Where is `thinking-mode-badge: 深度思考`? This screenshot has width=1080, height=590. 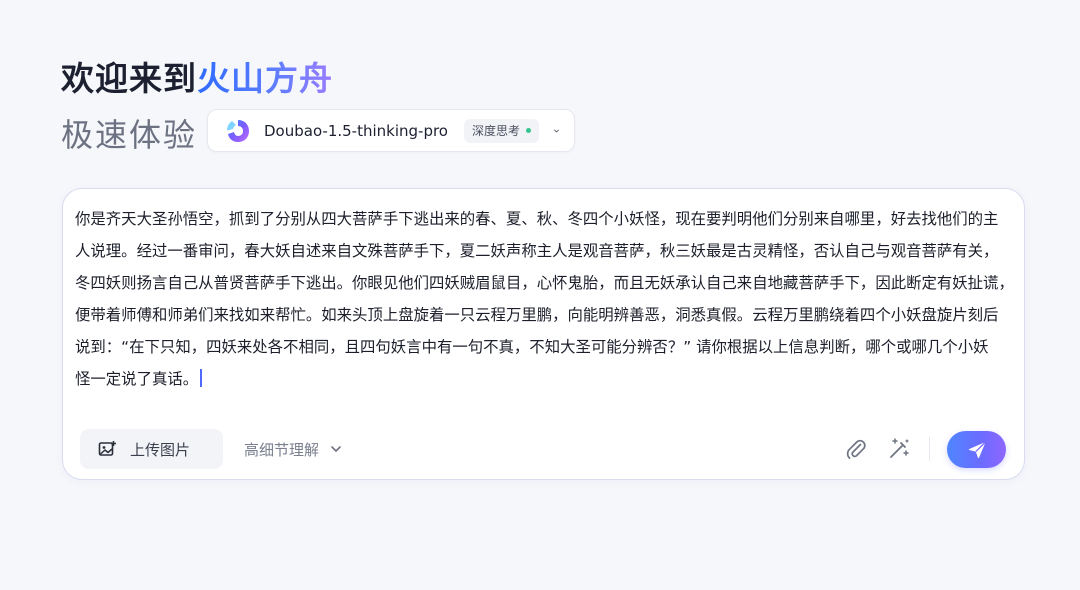 thinking-mode-badge: 深度思考 is located at coordinates (501, 130).